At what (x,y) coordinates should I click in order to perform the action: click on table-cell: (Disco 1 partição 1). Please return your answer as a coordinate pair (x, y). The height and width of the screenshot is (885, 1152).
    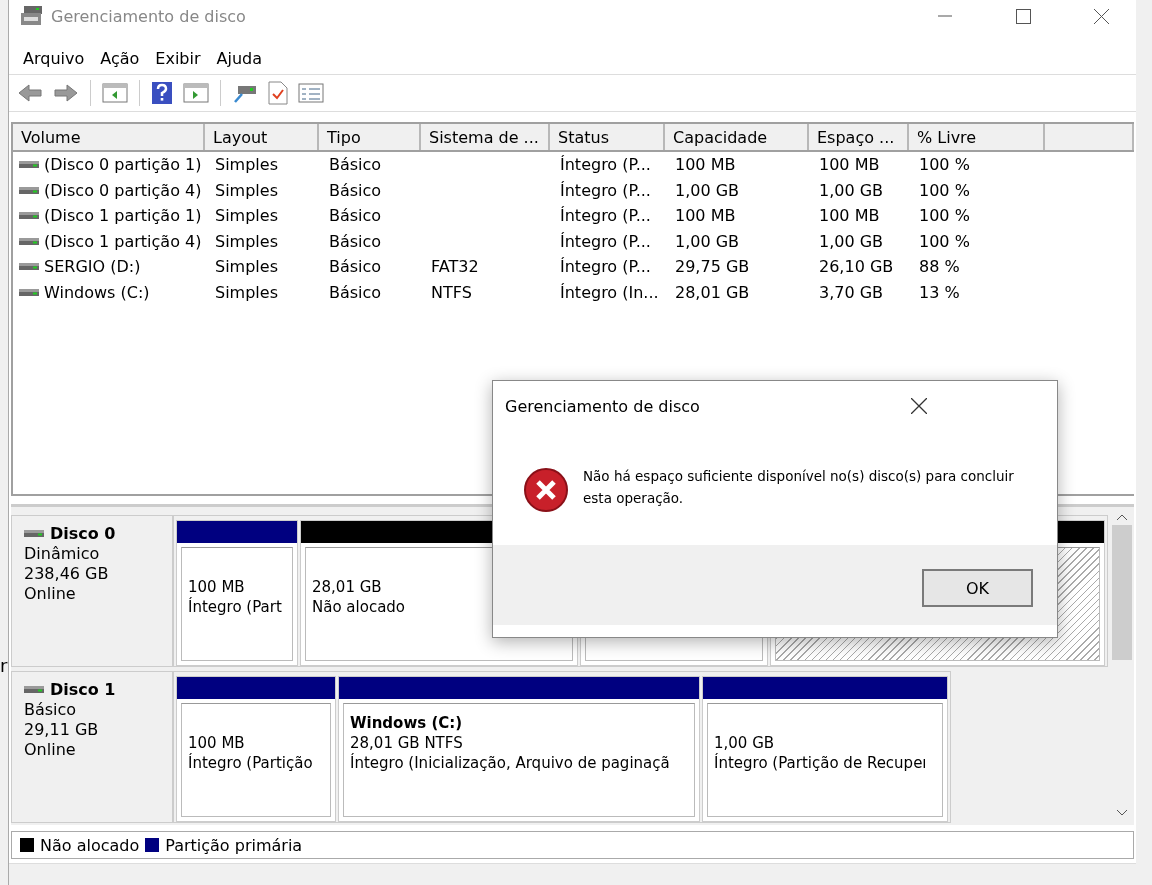
    Looking at the image, I should click on (123, 216).